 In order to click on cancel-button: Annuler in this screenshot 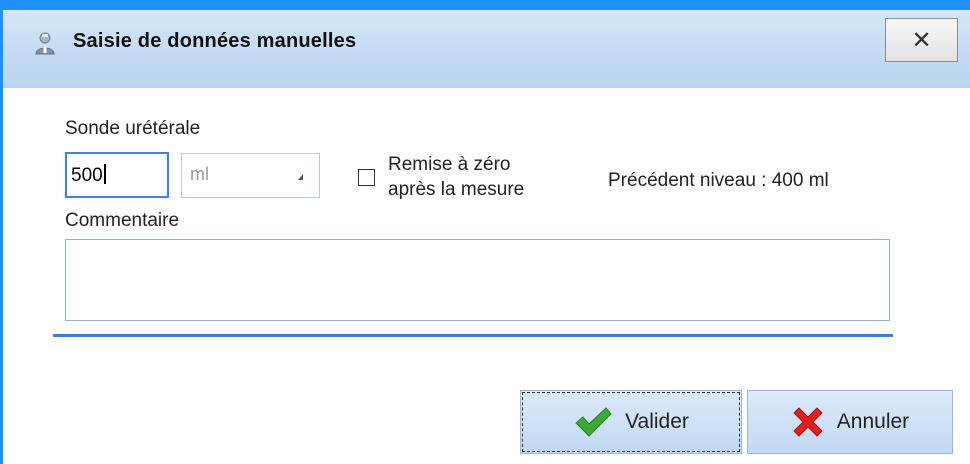, I will do `click(850, 422)`.